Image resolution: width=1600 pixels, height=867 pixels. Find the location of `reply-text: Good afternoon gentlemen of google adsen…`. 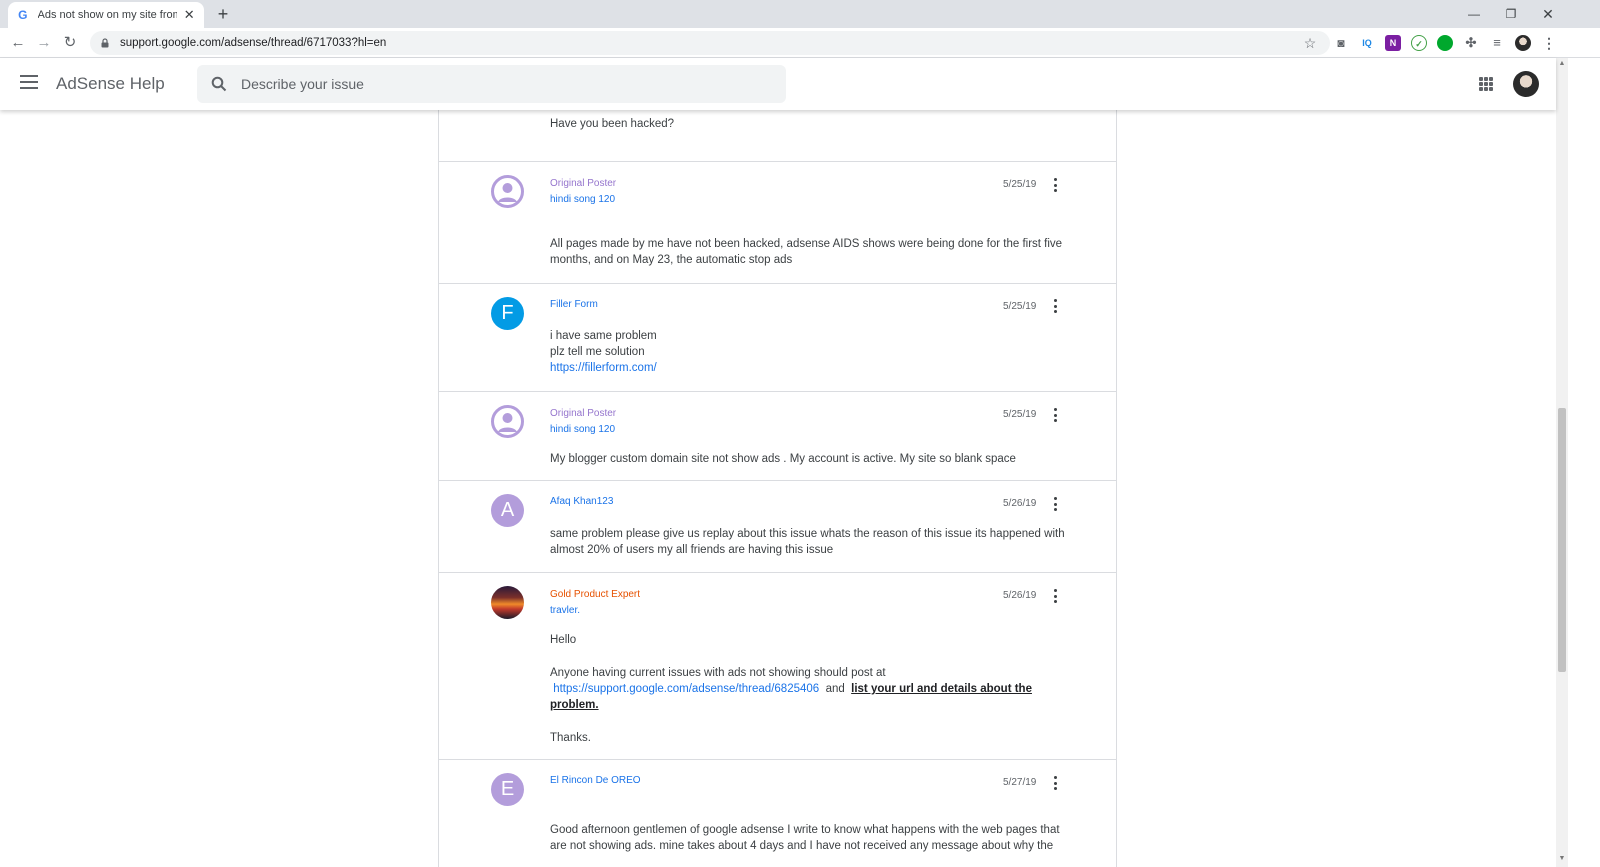

reply-text: Good afternoon gentlemen of google adsen… is located at coordinates (805, 838).